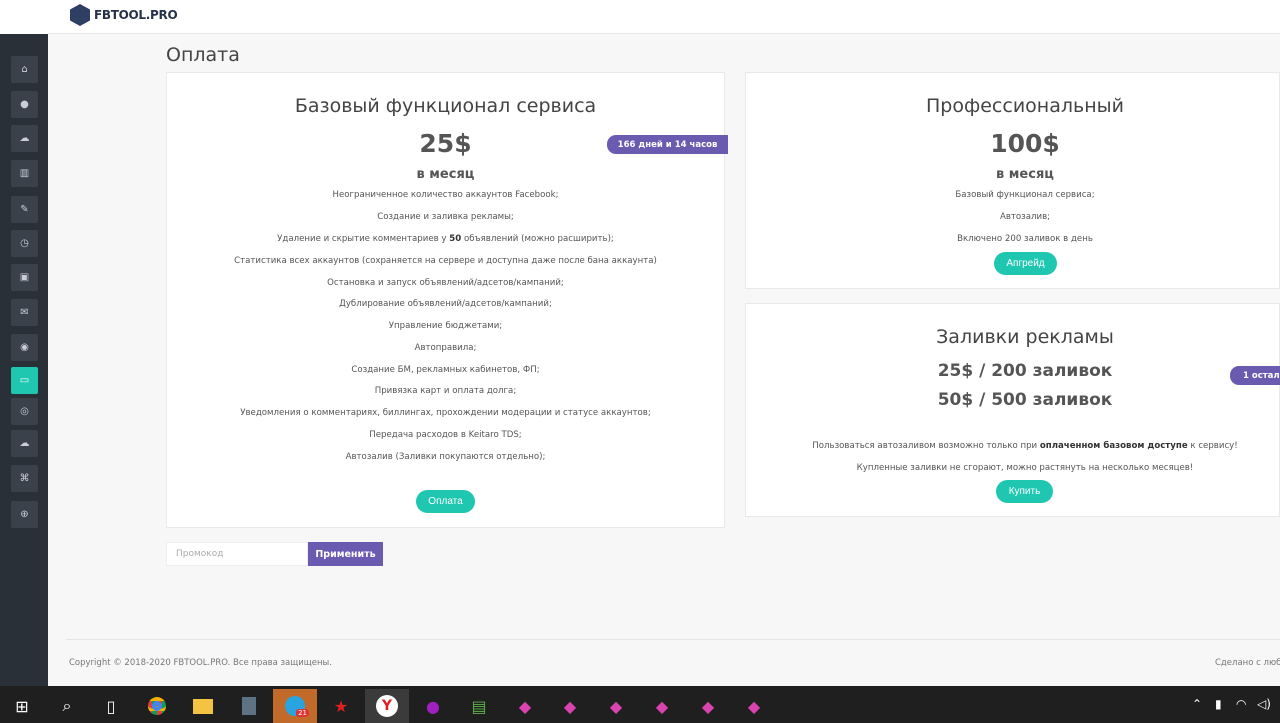 The image size is (1280, 723). I want to click on chrome-icon, so click(157, 706).